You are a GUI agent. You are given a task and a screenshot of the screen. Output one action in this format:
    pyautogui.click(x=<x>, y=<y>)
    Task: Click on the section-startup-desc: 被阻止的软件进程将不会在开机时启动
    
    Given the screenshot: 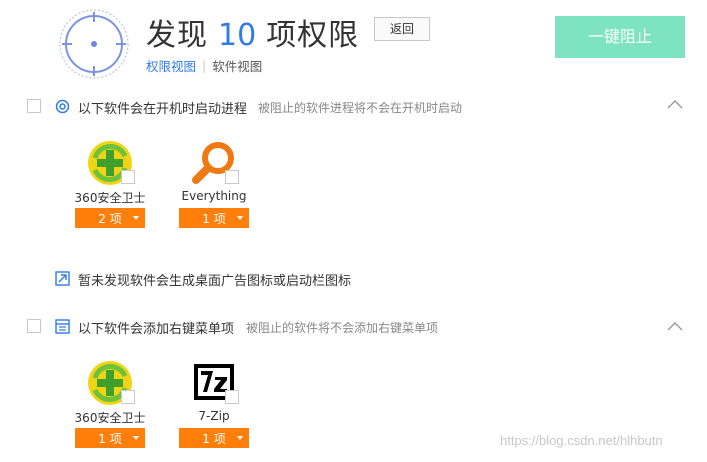 What is the action you would take?
    pyautogui.click(x=360, y=108)
    